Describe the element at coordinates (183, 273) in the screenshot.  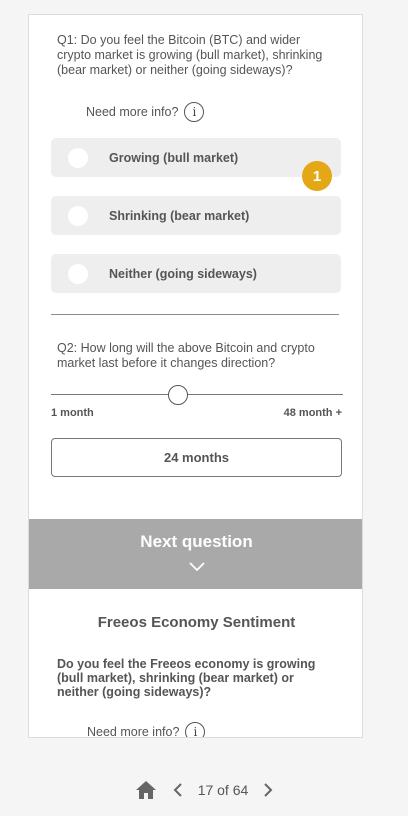
I see `option-label: Neither (going sideways)` at that location.